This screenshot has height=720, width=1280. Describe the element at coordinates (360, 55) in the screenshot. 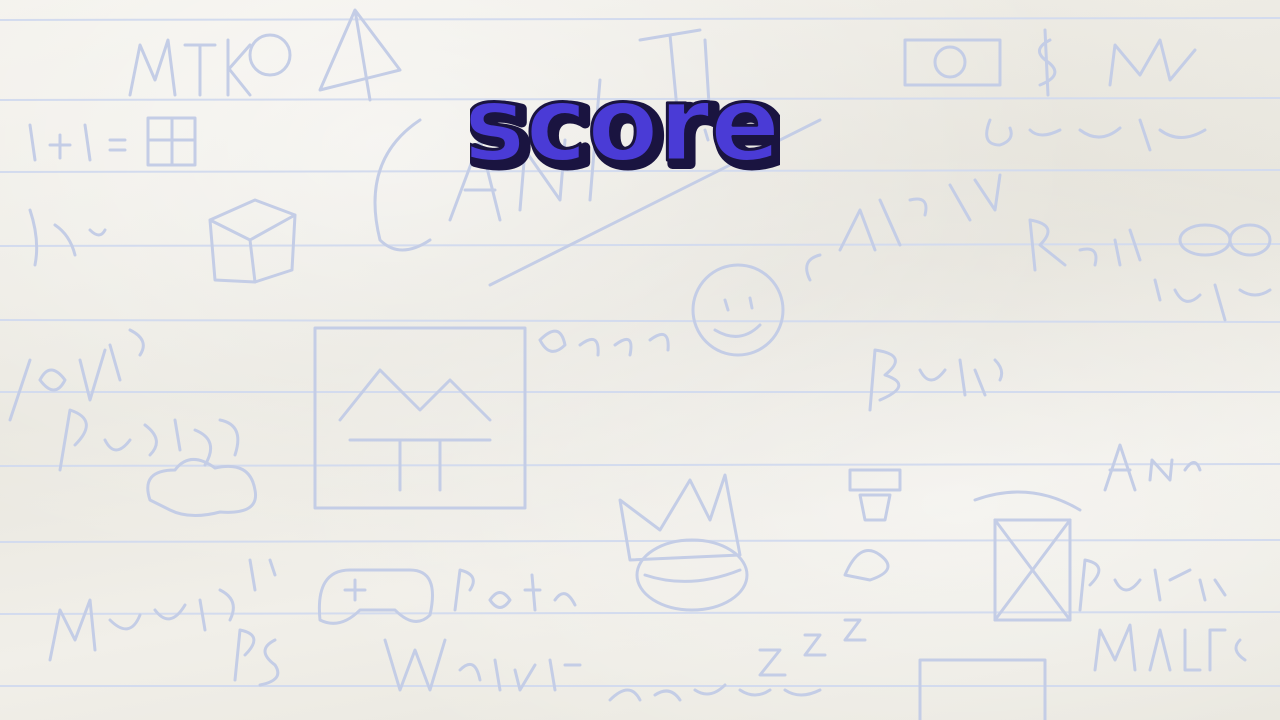

I see `paper-airplane-icon` at that location.